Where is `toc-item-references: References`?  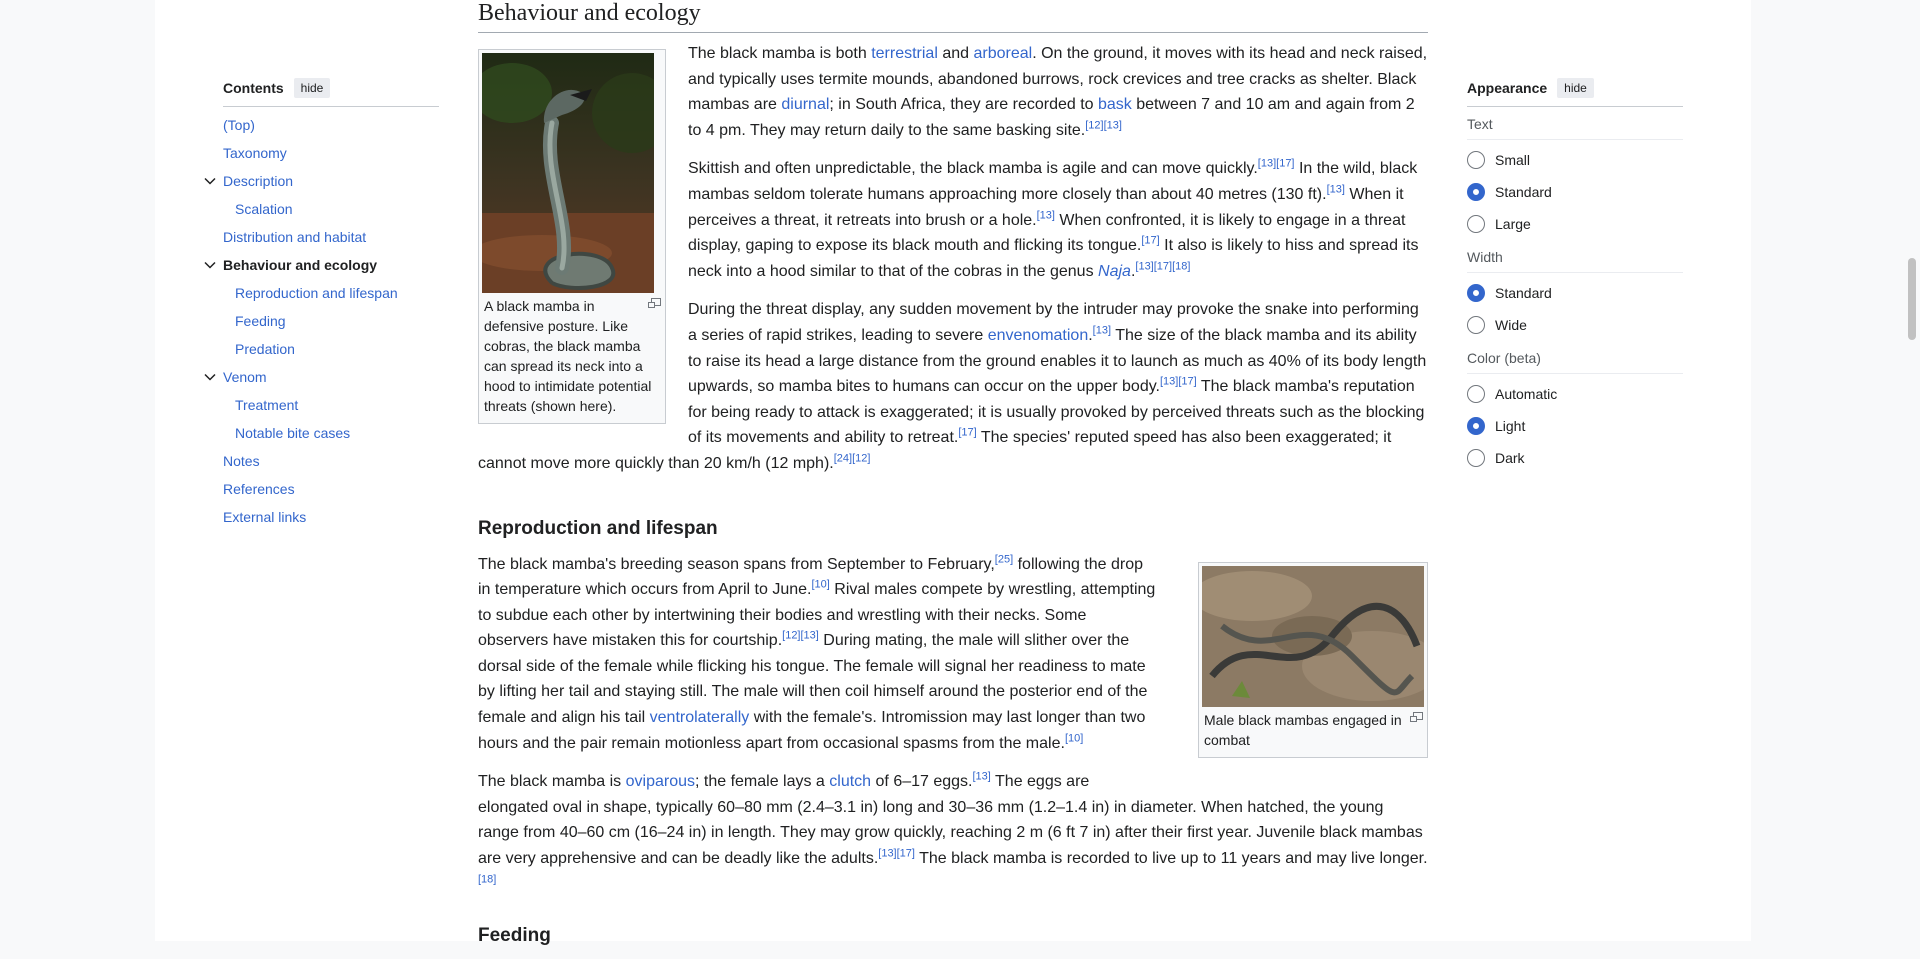 toc-item-references: References is located at coordinates (331, 489).